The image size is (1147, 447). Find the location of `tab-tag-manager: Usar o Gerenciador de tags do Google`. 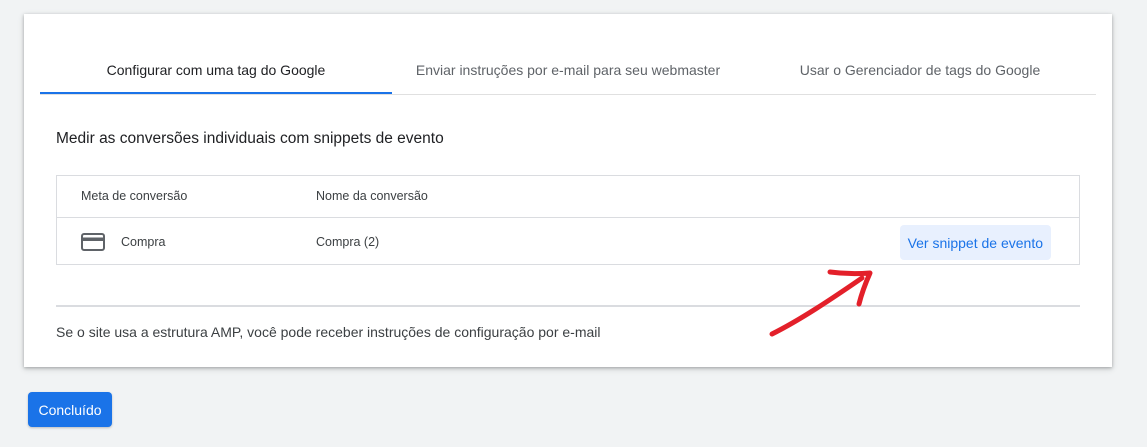

tab-tag-manager: Usar o Gerenciador de tags do Google is located at coordinates (920, 72).